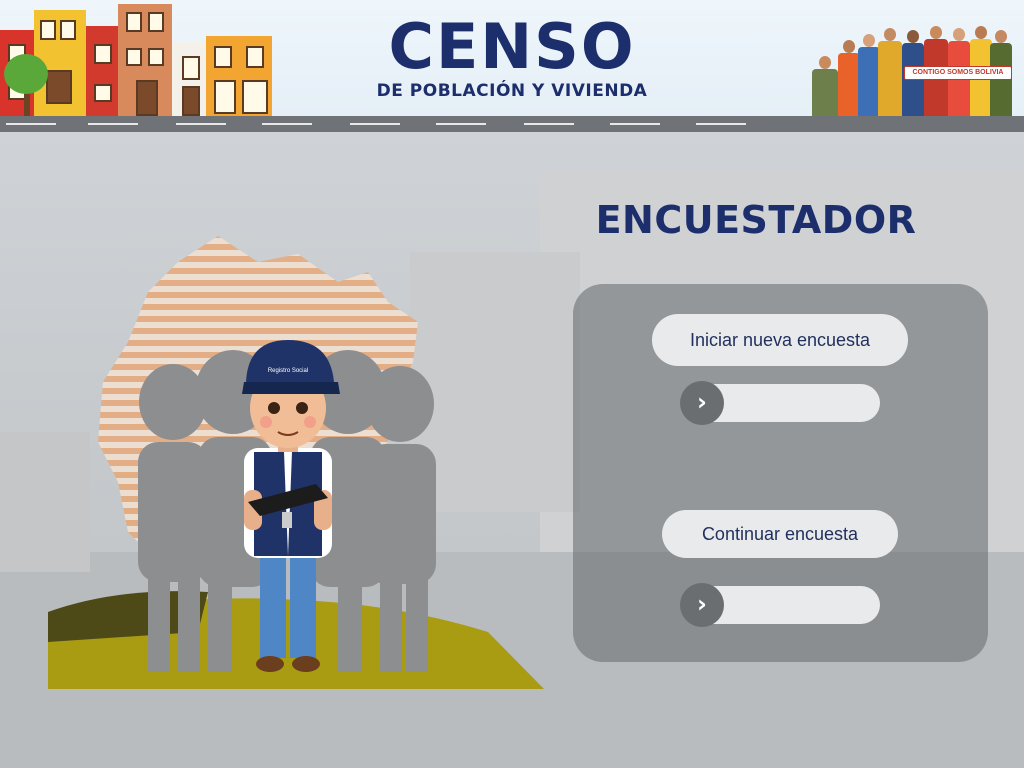 This screenshot has height=768, width=1024. Describe the element at coordinates (512, 91) in the screenshot. I see `census-subtitle: DE POBLACIÓN Y VIVIENDA` at that location.